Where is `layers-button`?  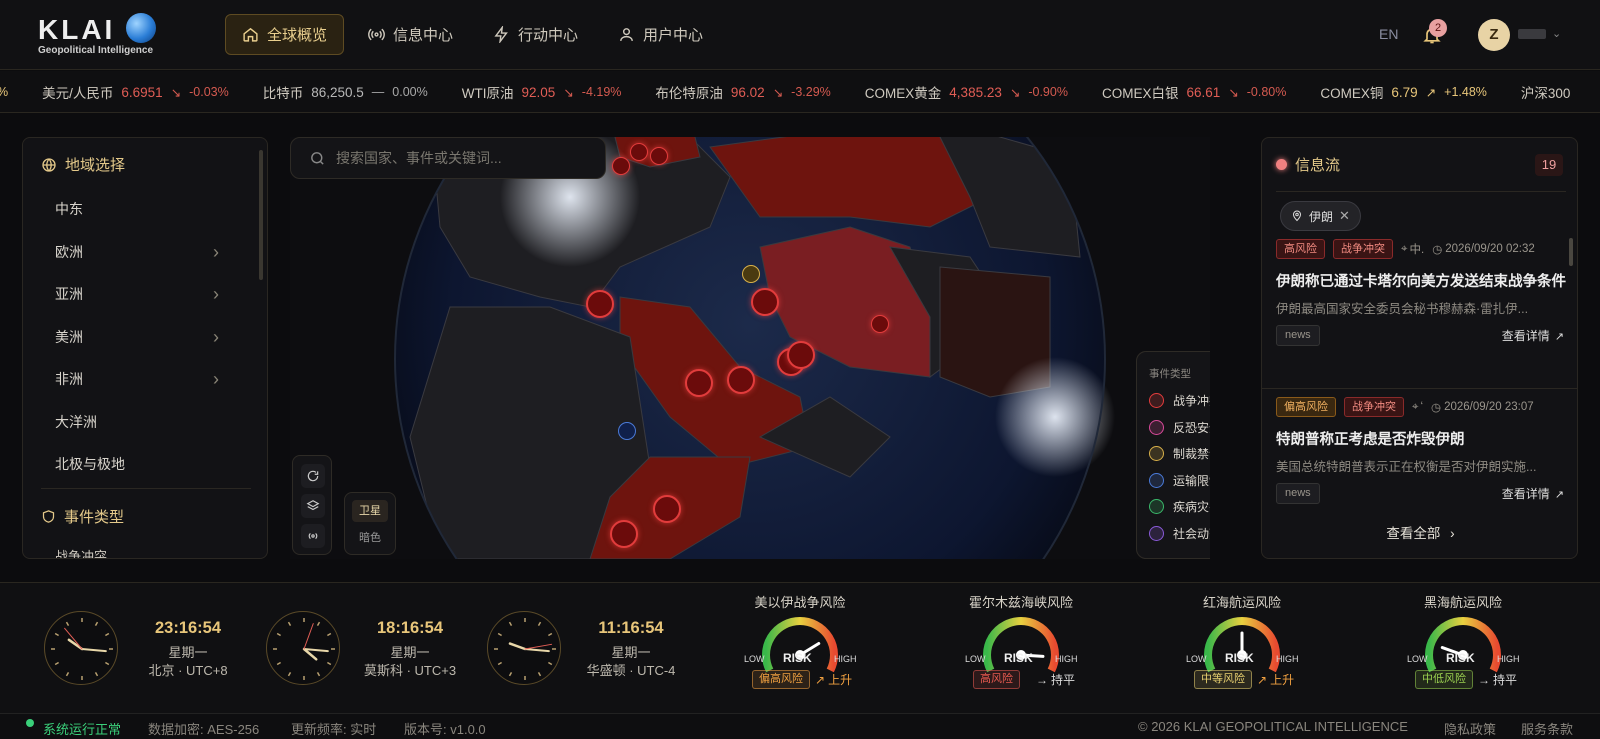 layers-button is located at coordinates (313, 506).